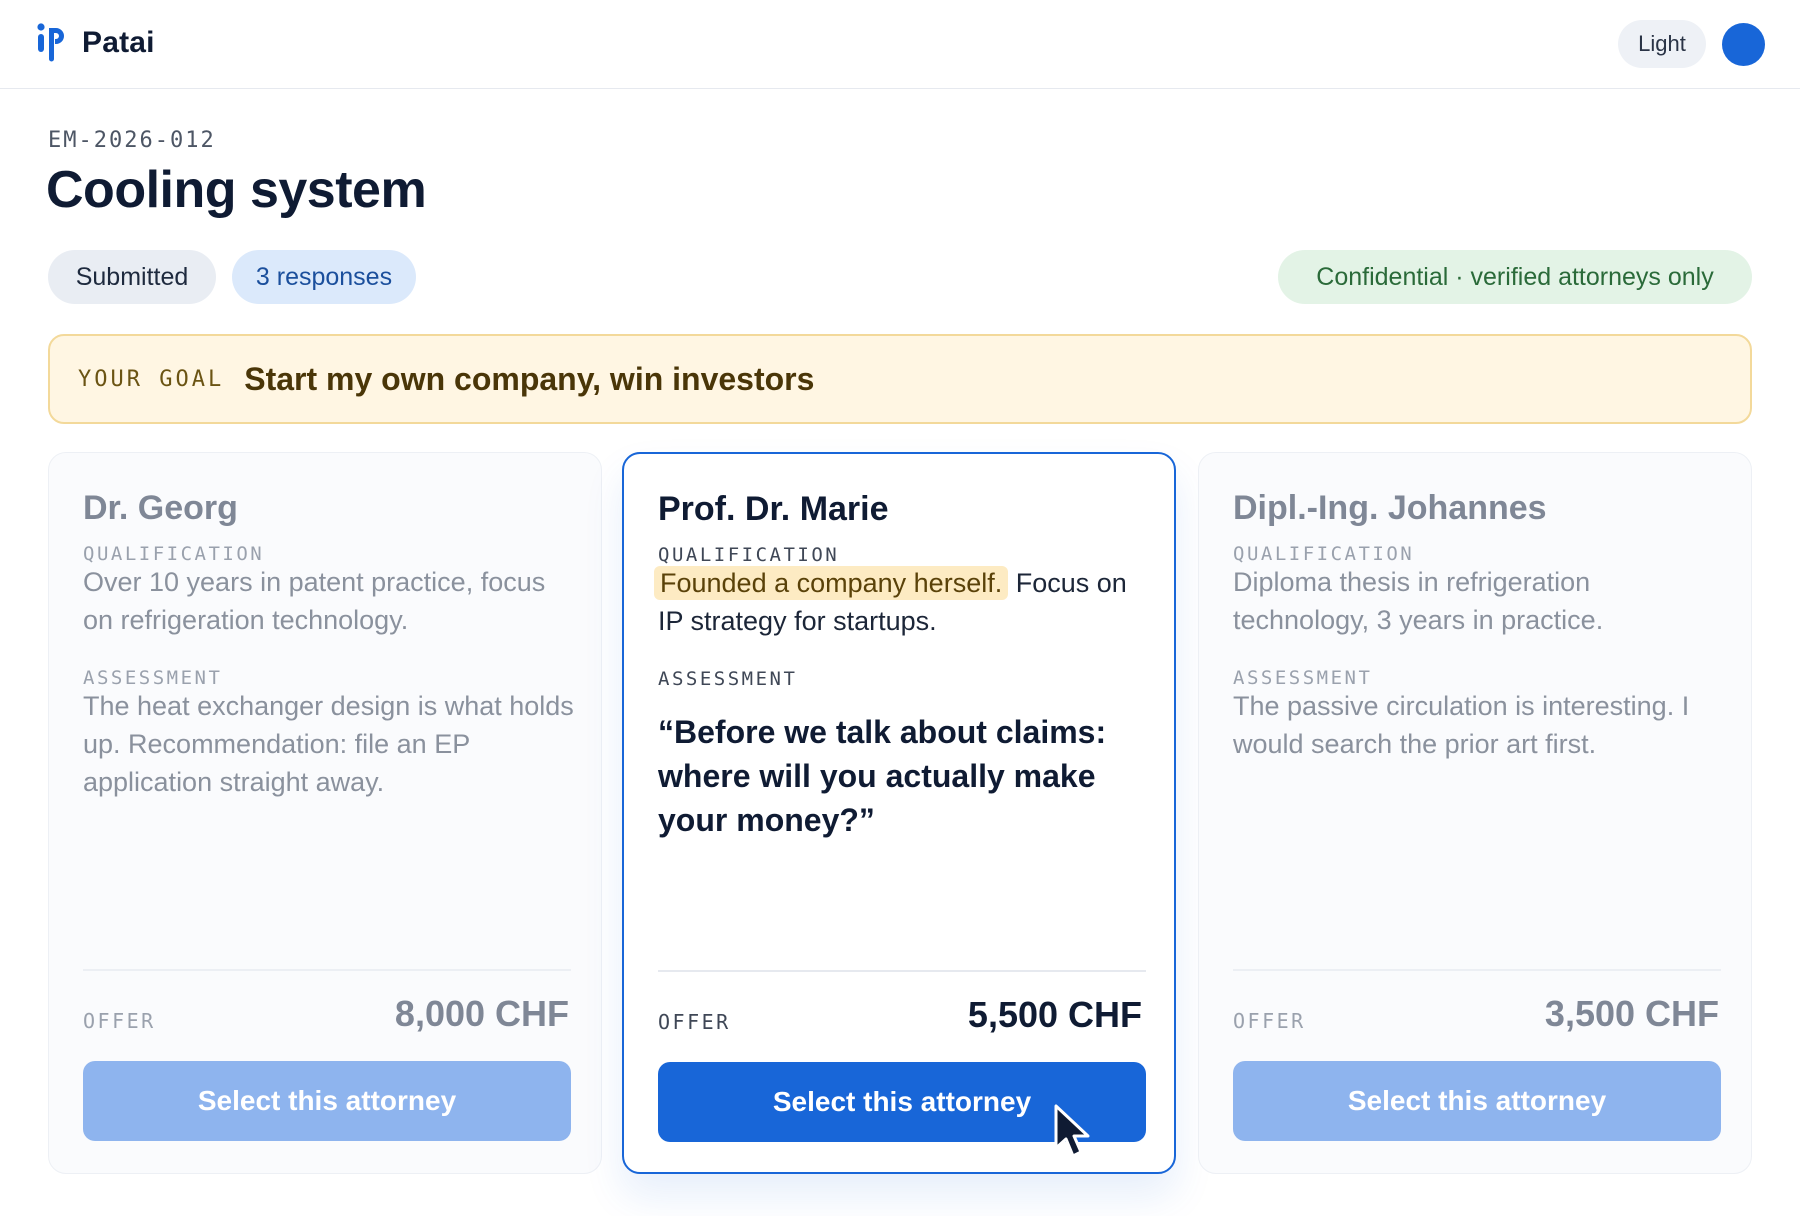 This screenshot has width=1800, height=1216. What do you see at coordinates (1631, 1013) in the screenshot?
I see `offer-price: 3,500 CHF` at bounding box center [1631, 1013].